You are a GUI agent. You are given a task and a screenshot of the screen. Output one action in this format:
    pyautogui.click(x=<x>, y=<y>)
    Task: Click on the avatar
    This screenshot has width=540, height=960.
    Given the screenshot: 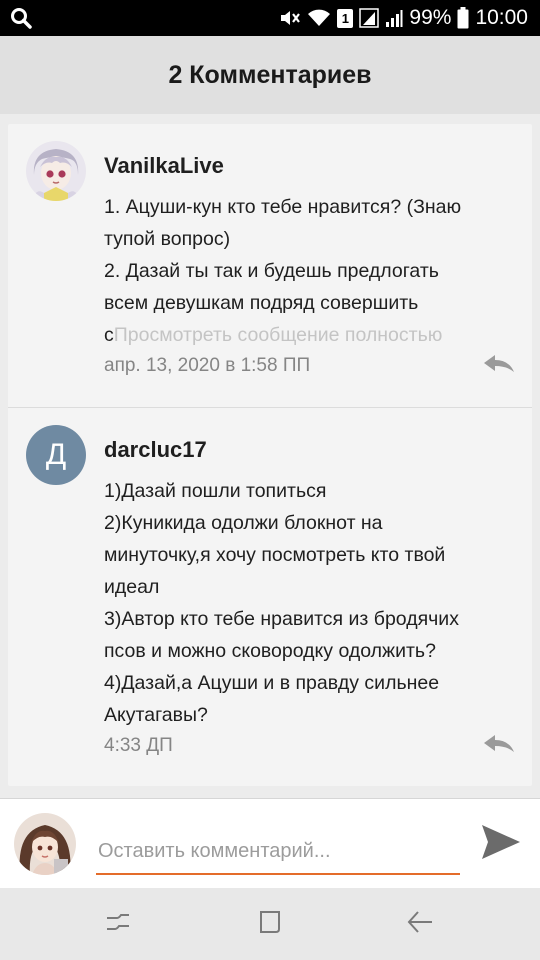 What is the action you would take?
    pyautogui.click(x=56, y=171)
    